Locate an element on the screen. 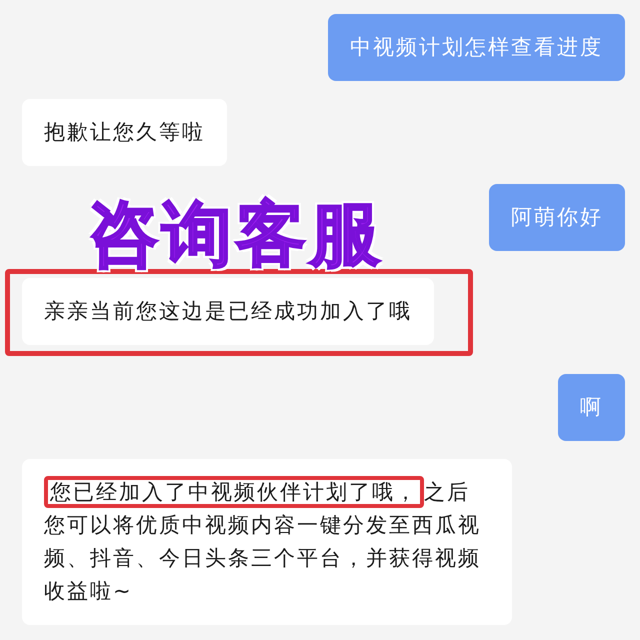  message-text: 中视频计划怎样查看进度 is located at coordinates (476, 47).